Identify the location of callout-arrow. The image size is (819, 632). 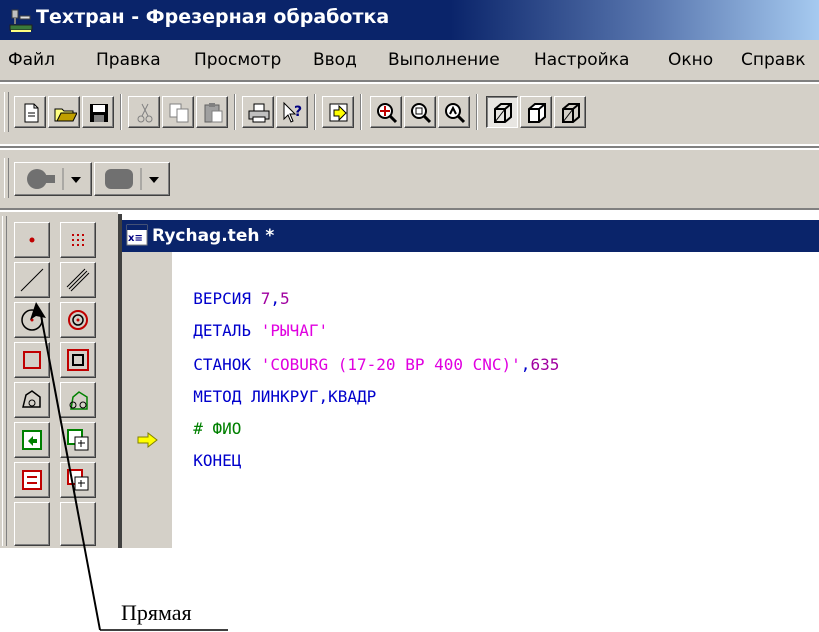
(129, 466).